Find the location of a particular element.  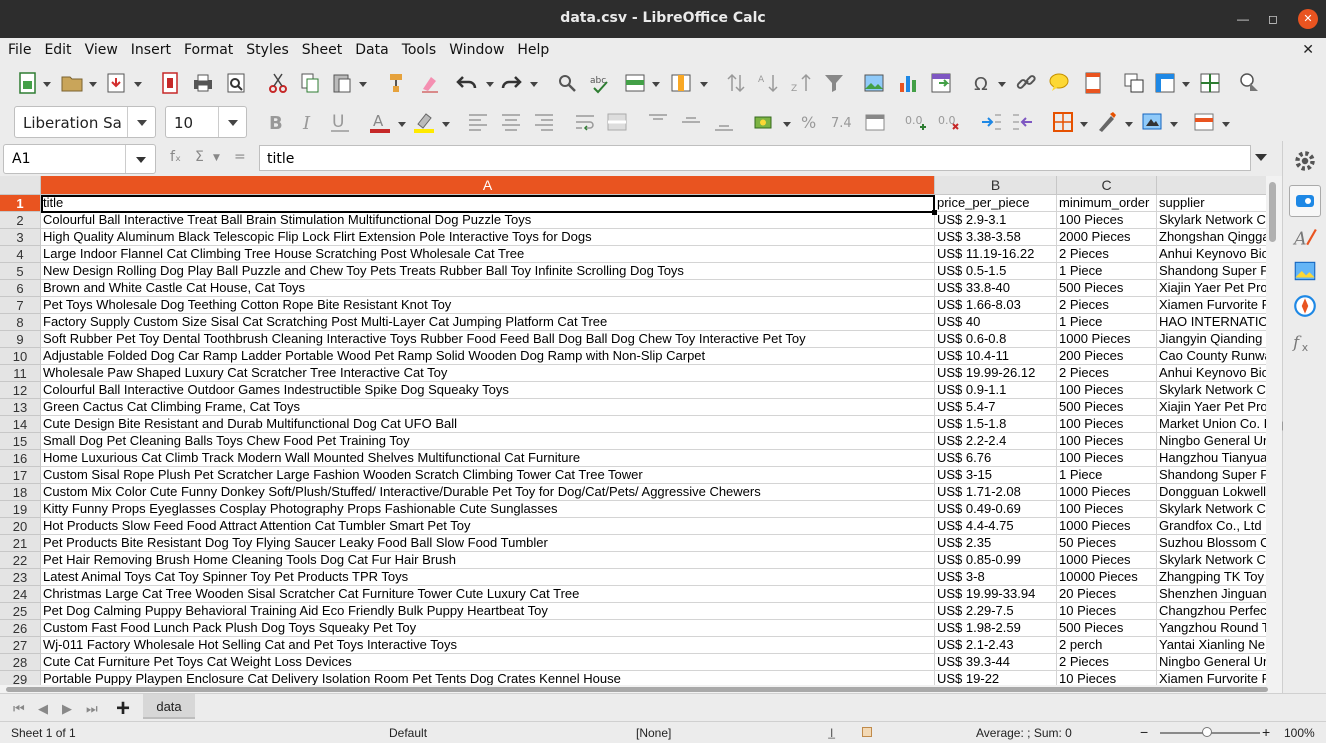

currency-format-icon is located at coordinates (764, 122).